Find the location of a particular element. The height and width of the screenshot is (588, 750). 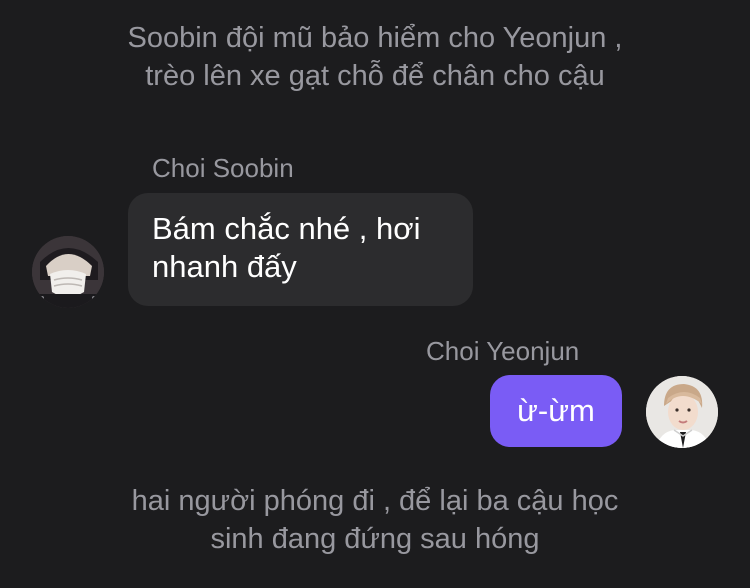

narration-bottom-line-2: sinh đang đứng sau hóng is located at coordinates (375, 539).